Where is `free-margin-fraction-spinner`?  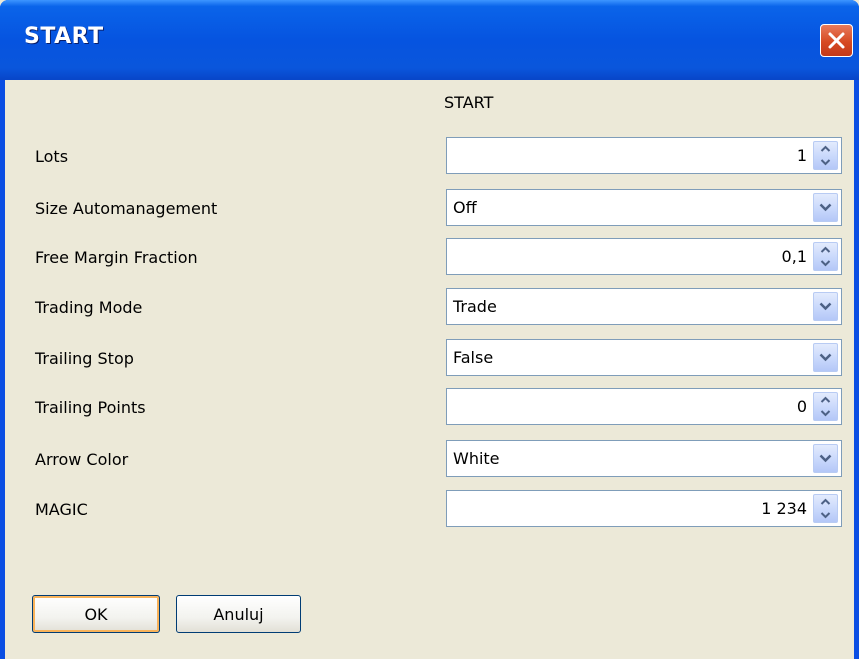 free-margin-fraction-spinner is located at coordinates (825, 256).